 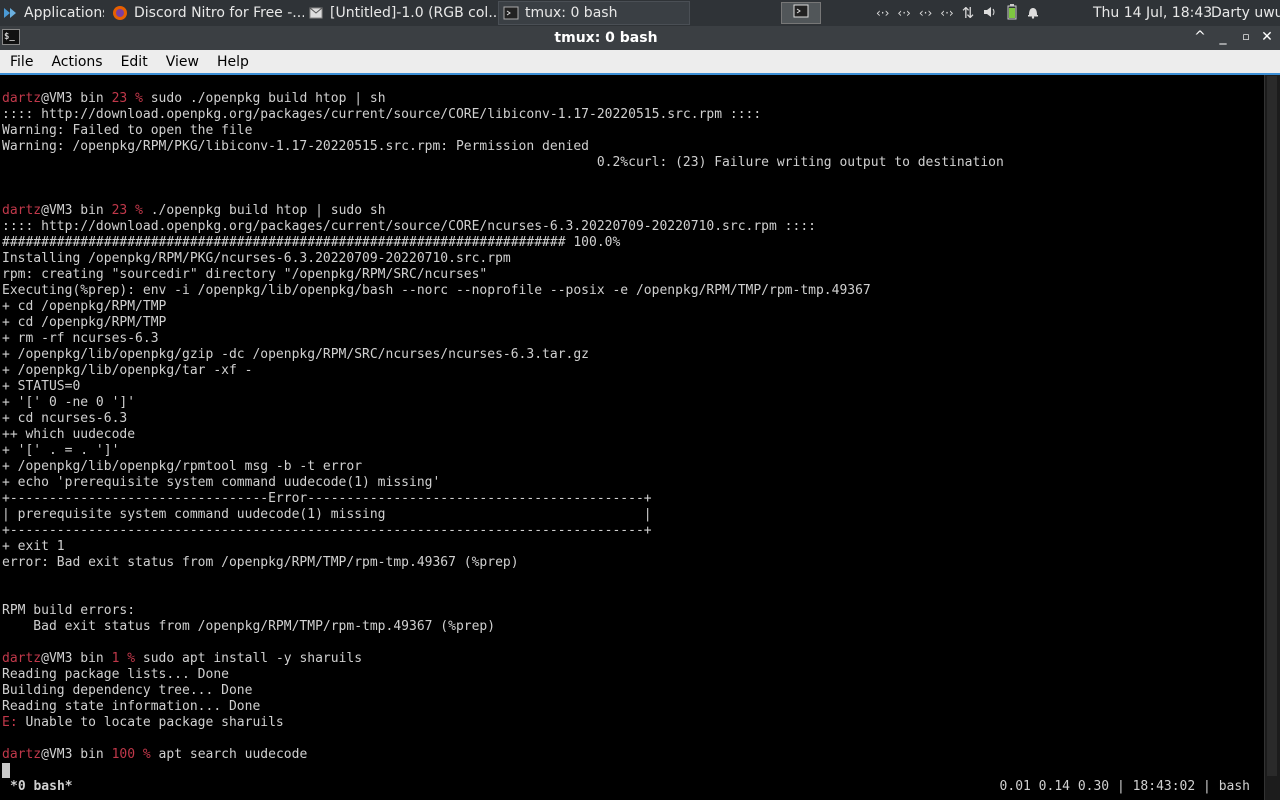 What do you see at coordinates (1152, 13) in the screenshot?
I see `panel-clock: Thu 14 Jul, 18:43` at bounding box center [1152, 13].